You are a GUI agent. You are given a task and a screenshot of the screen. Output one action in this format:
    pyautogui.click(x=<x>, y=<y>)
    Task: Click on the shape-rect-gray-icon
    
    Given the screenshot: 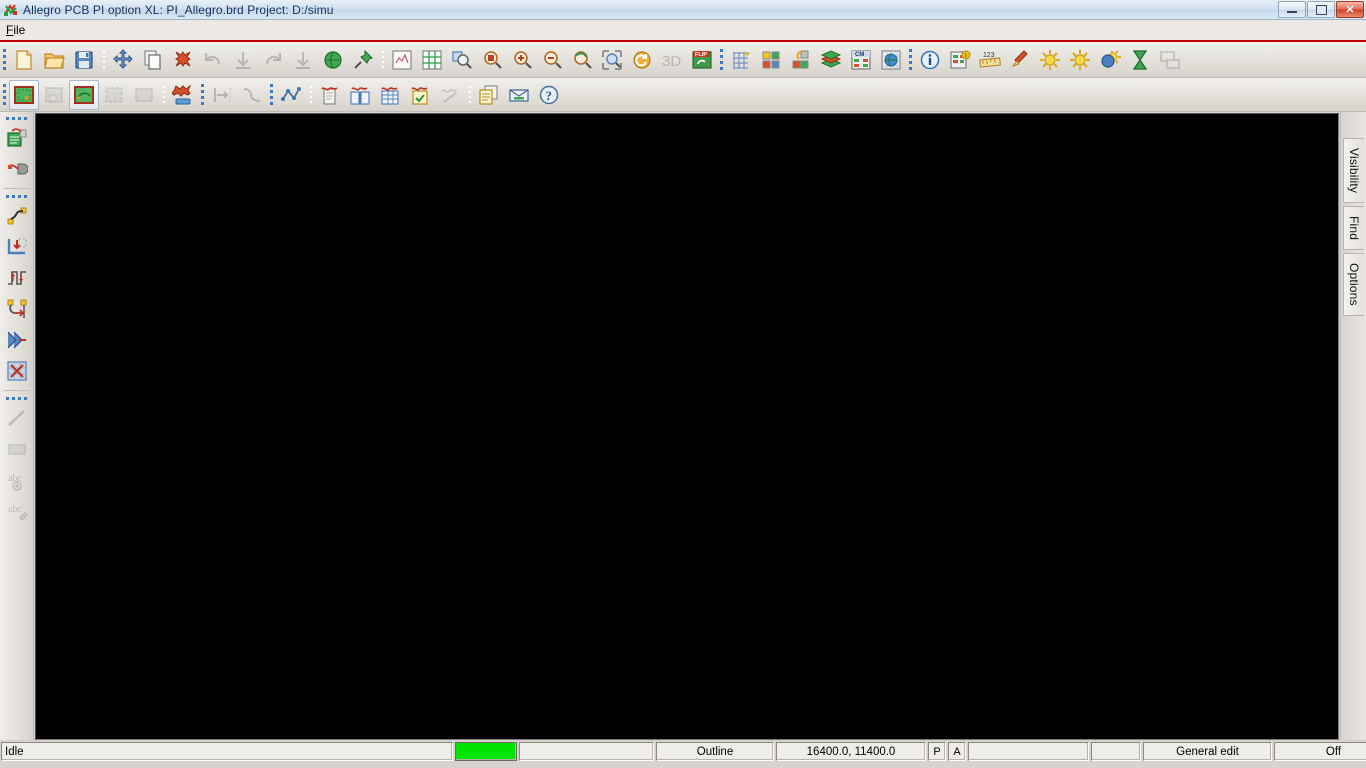 What is the action you would take?
    pyautogui.click(x=54, y=95)
    